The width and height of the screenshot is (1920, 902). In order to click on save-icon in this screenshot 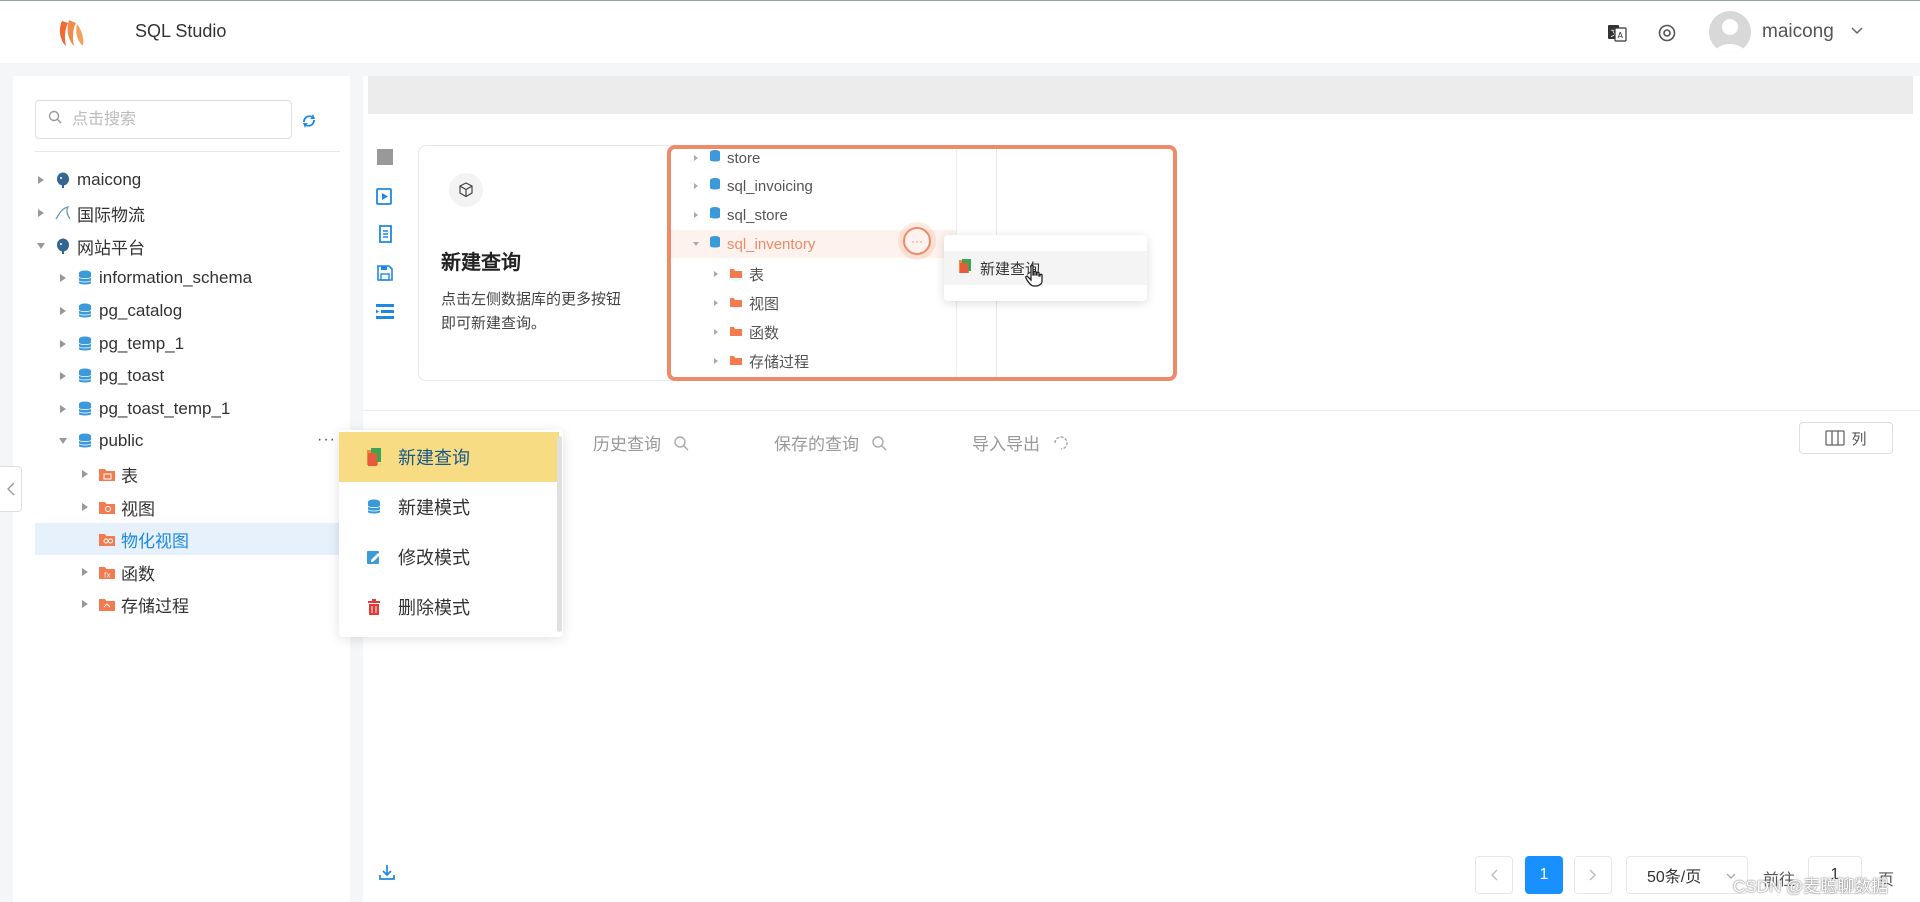, I will do `click(385, 273)`.